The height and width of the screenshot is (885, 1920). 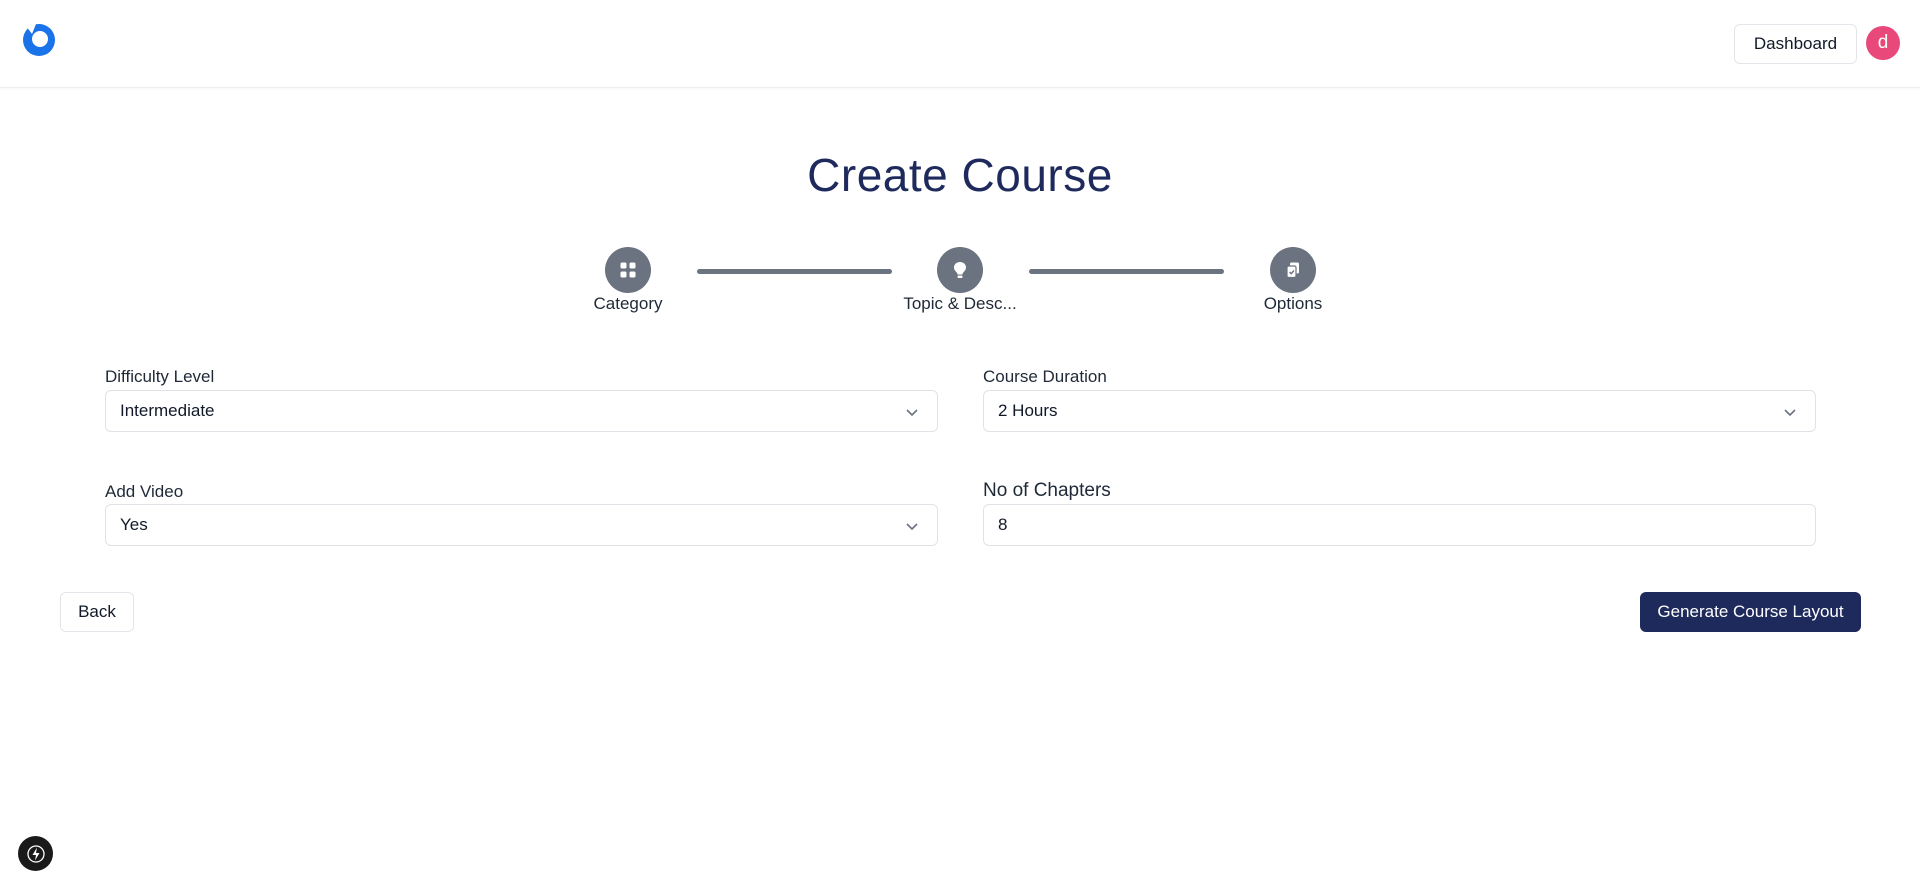 What do you see at coordinates (1883, 43) in the screenshot?
I see `avatar: d` at bounding box center [1883, 43].